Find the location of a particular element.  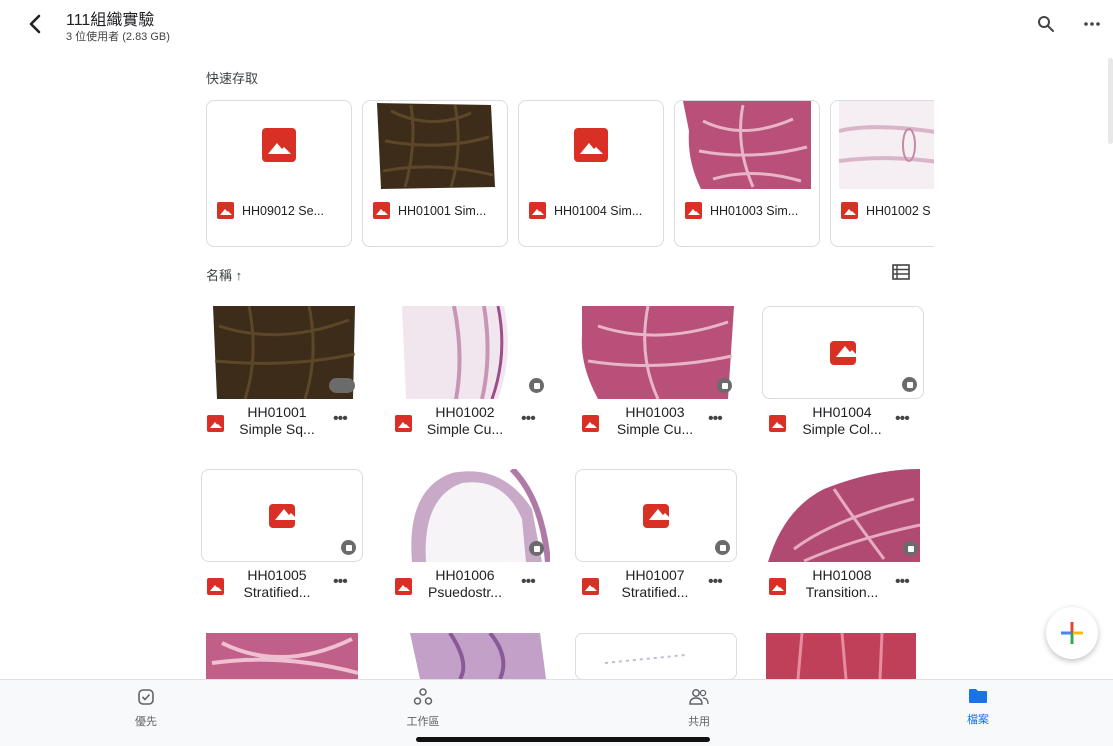

file-name-line1: HH01005 is located at coordinates (277, 575).